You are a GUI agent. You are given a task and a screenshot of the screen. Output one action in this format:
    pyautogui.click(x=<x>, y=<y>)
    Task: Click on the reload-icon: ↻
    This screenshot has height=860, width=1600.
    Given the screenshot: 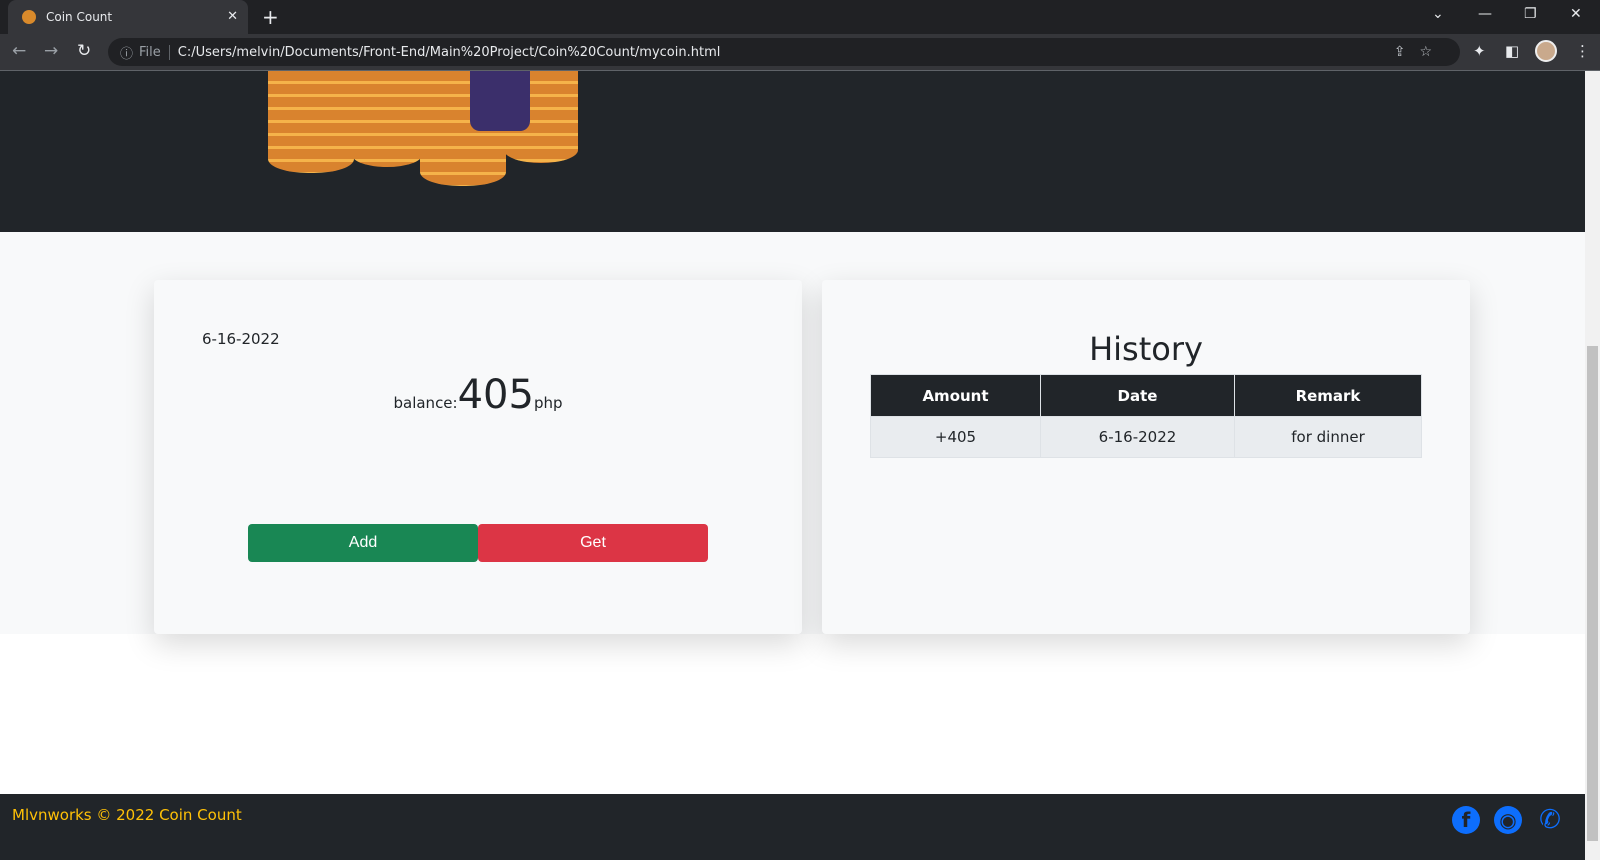 What is the action you would take?
    pyautogui.click(x=84, y=51)
    